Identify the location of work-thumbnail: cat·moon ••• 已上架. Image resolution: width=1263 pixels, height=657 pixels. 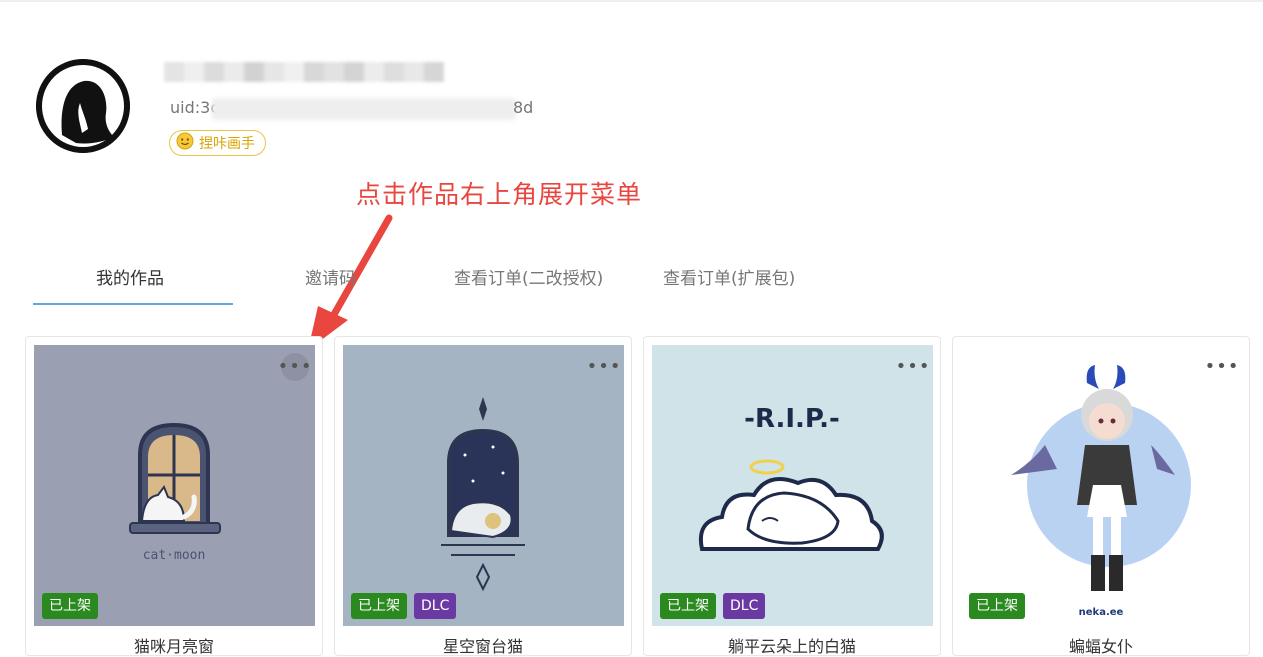
(174, 485).